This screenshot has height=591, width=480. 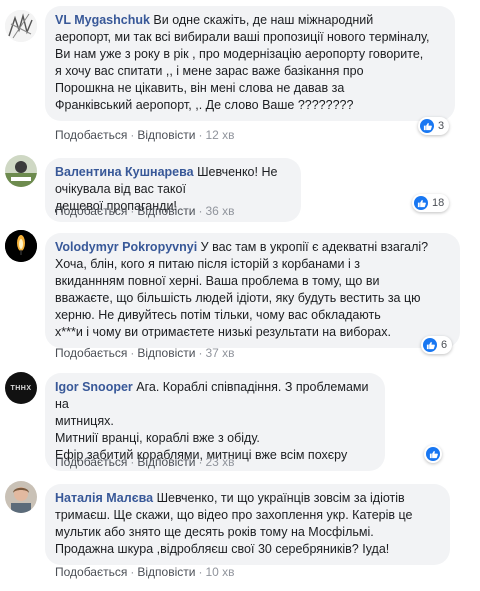 What do you see at coordinates (219, 572) in the screenshot?
I see `comment-timestamp: 10 хв` at bounding box center [219, 572].